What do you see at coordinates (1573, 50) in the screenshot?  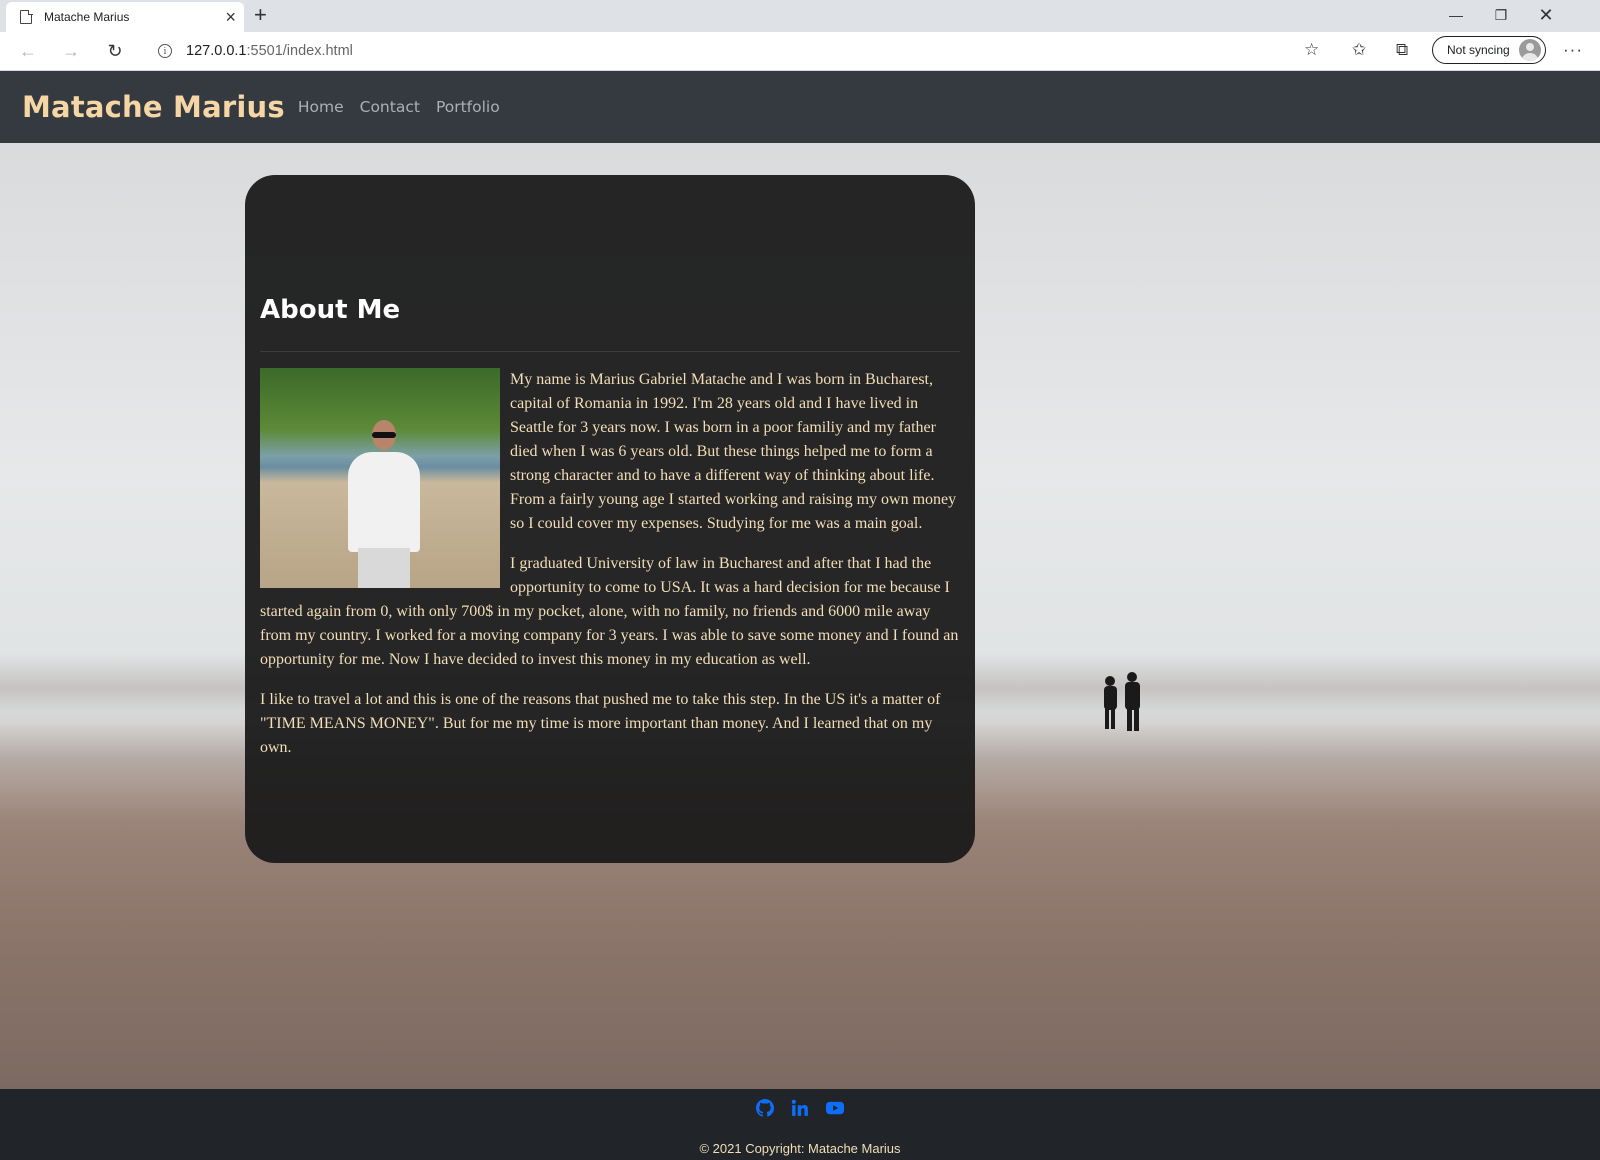 I see `more-menu-icon: ···` at bounding box center [1573, 50].